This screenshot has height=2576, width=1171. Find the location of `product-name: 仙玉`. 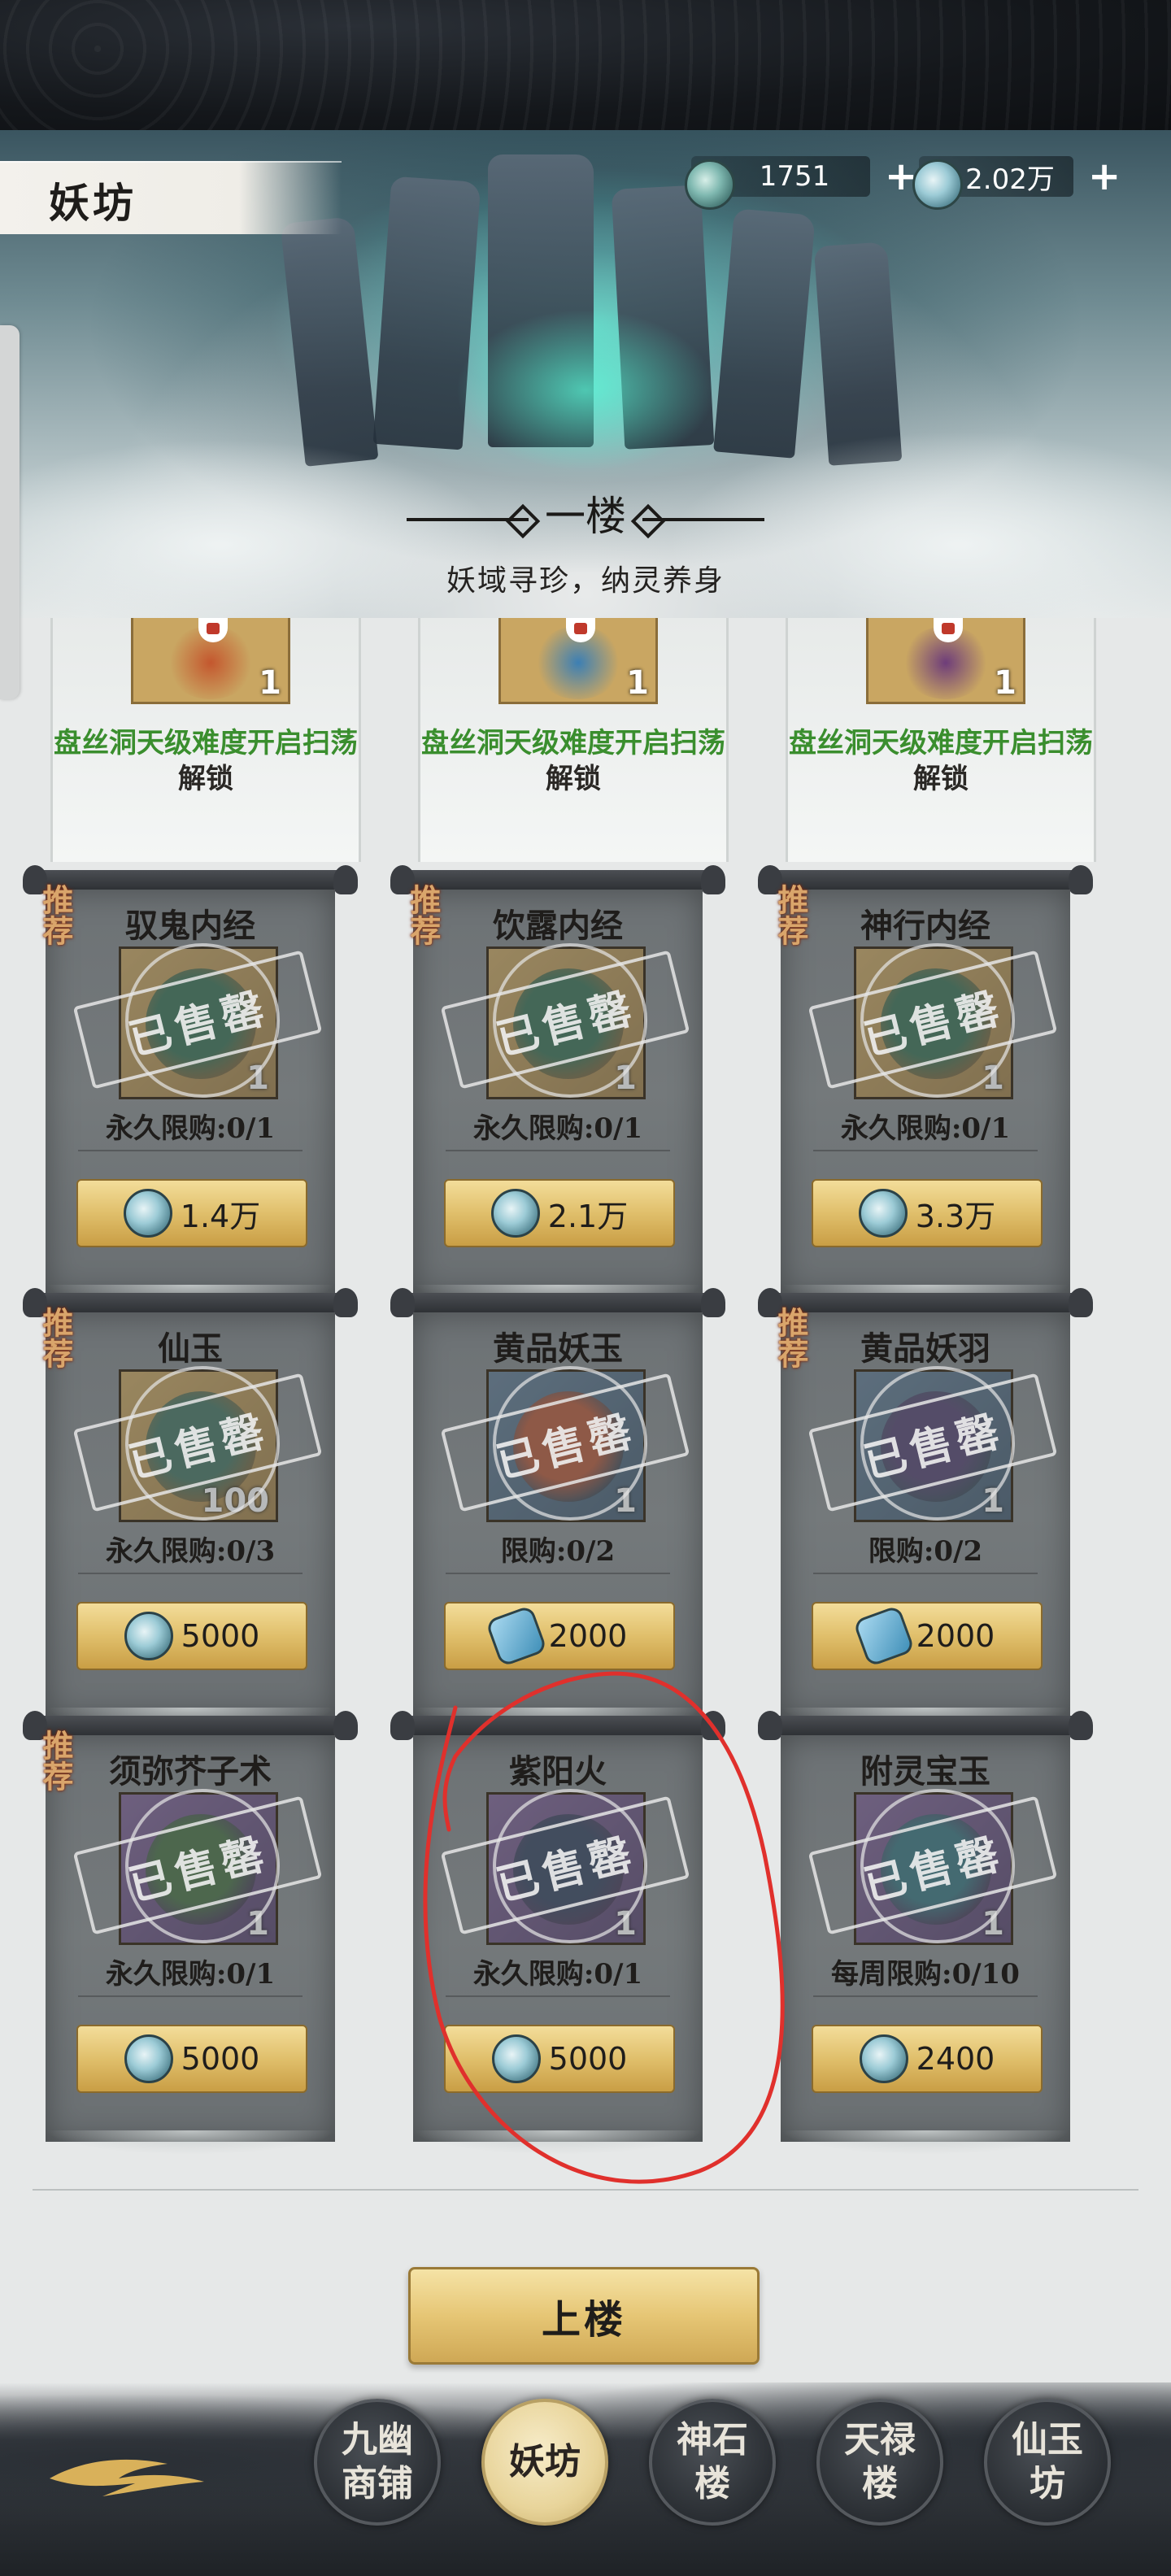

product-name: 仙玉 is located at coordinates (190, 1348).